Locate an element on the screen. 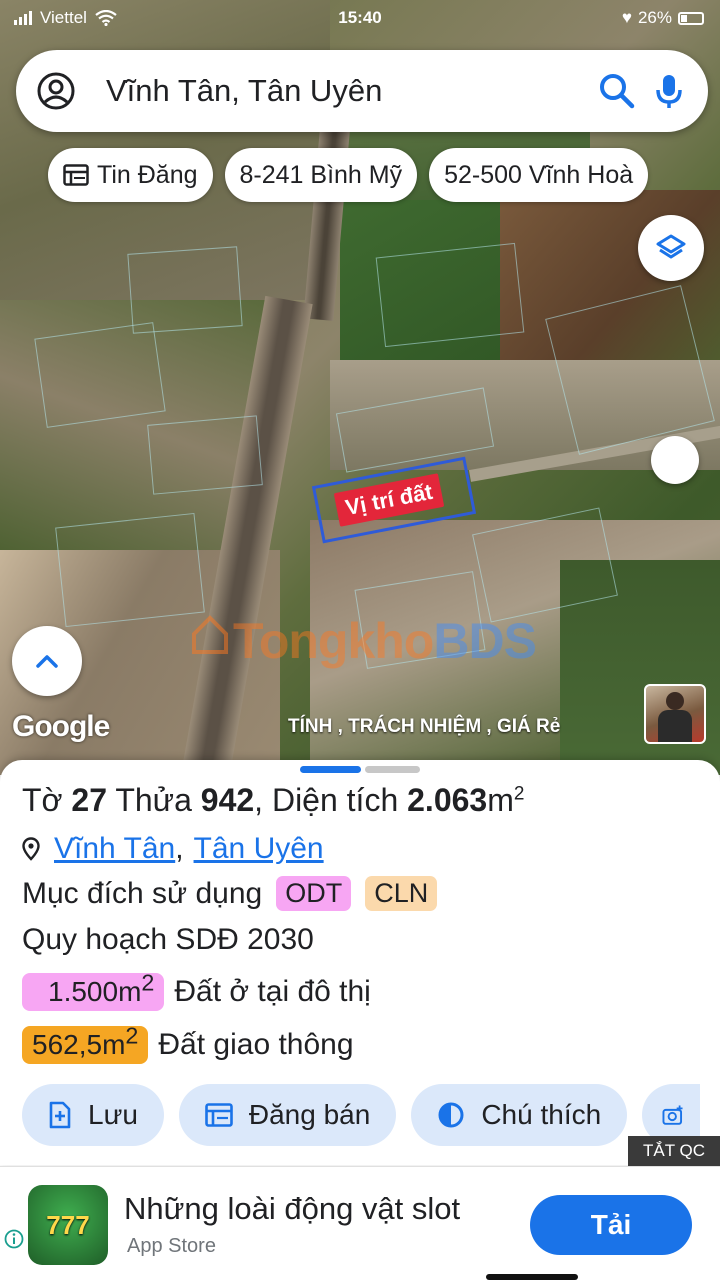 This screenshot has height=1280, width=720. zone-description: Đất ở tại đô thị is located at coordinates (272, 991).